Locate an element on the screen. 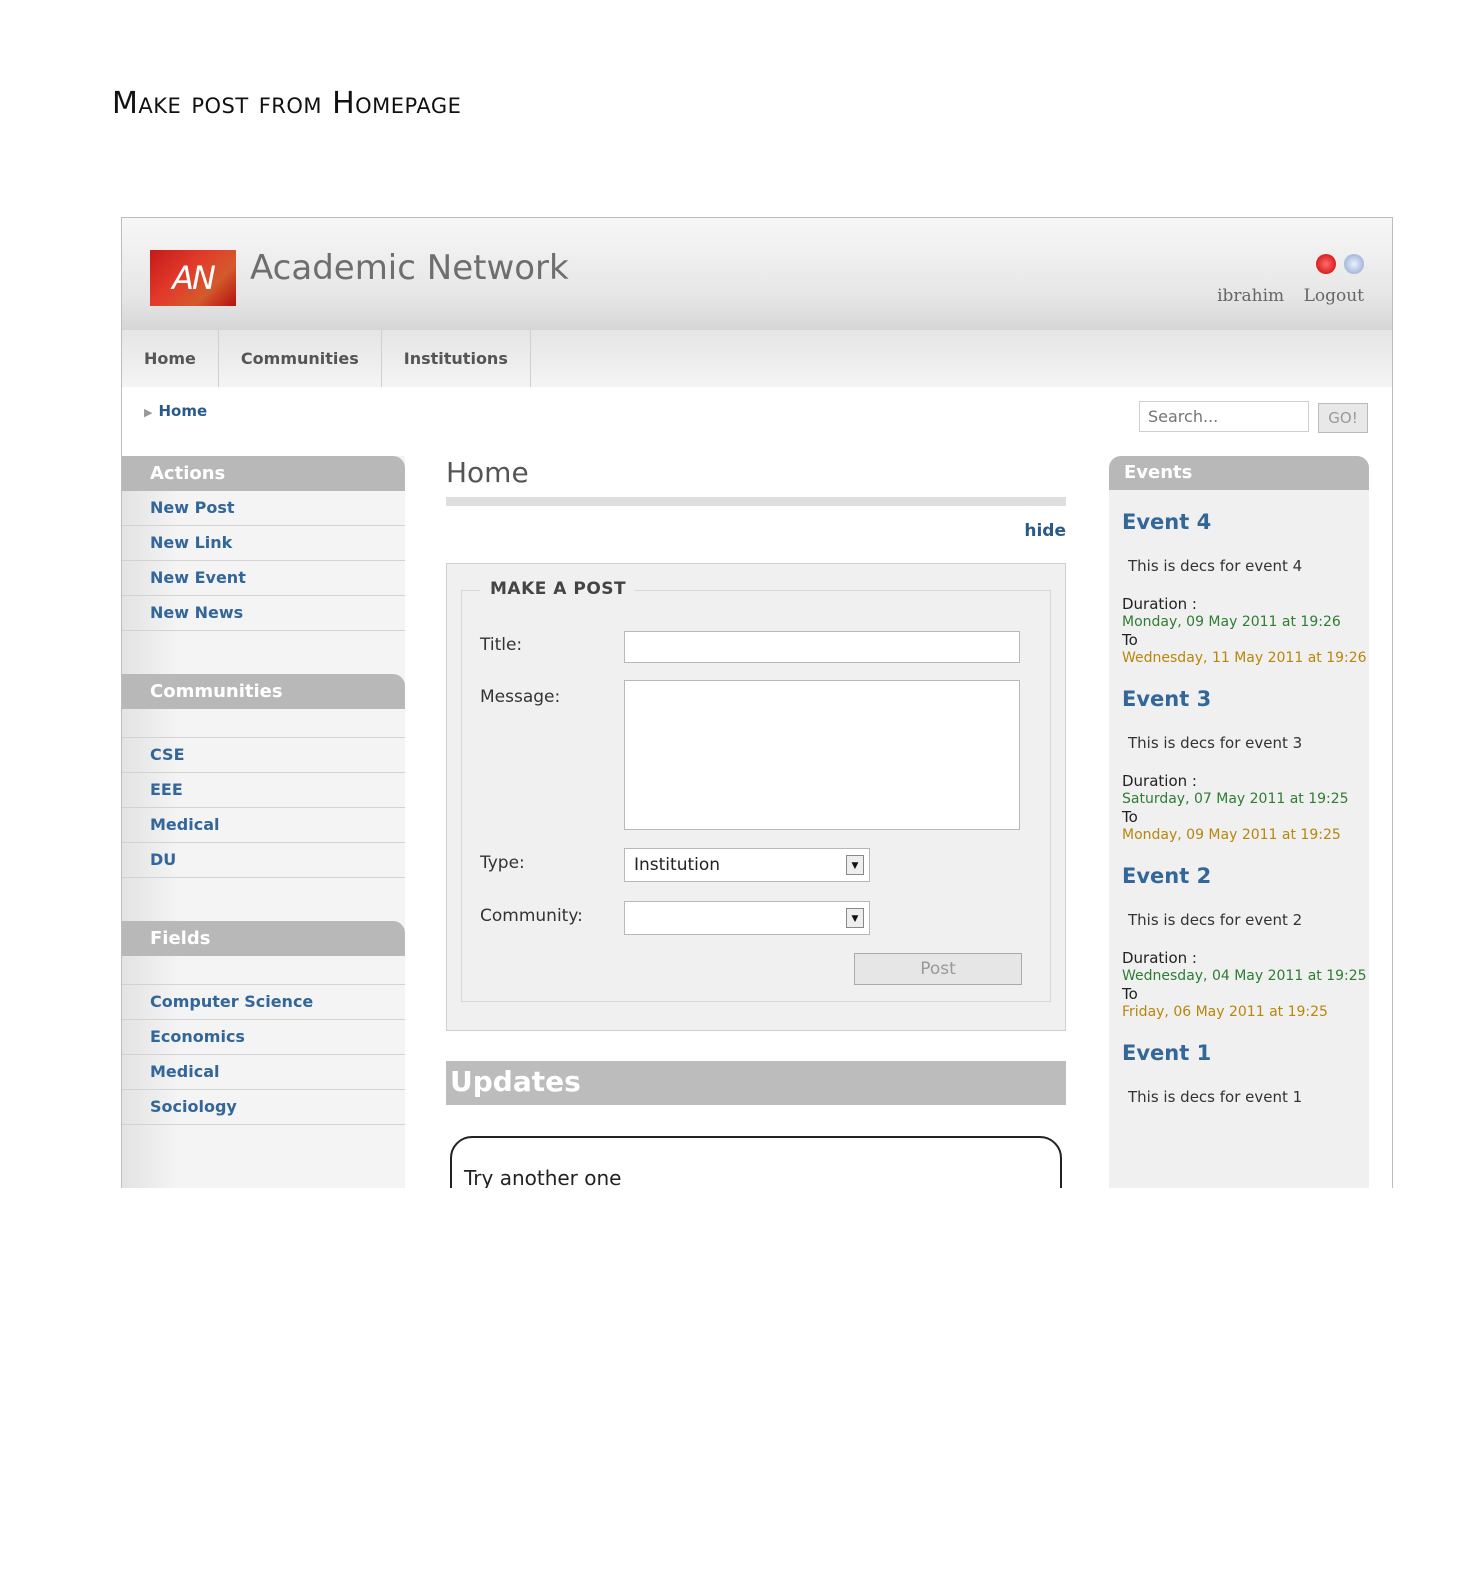  community-label: Community: is located at coordinates (531, 916).